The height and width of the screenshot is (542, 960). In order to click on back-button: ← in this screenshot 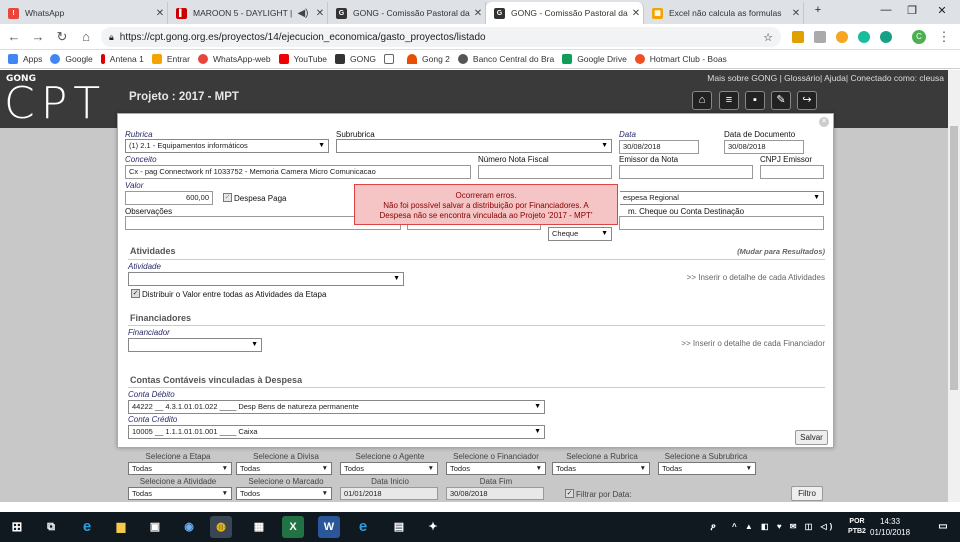, I will do `click(14, 37)`.